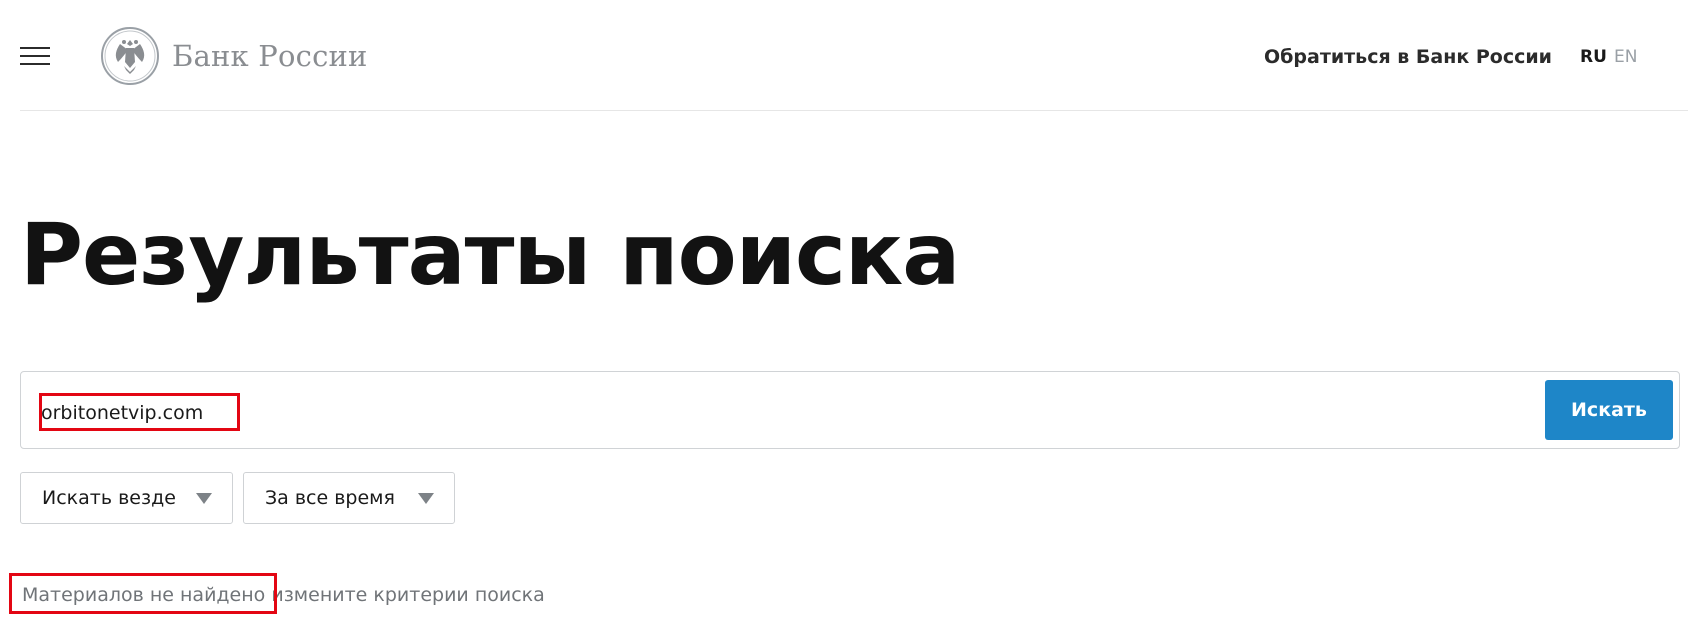  I want to click on search-period-label: За все время, so click(330, 498).